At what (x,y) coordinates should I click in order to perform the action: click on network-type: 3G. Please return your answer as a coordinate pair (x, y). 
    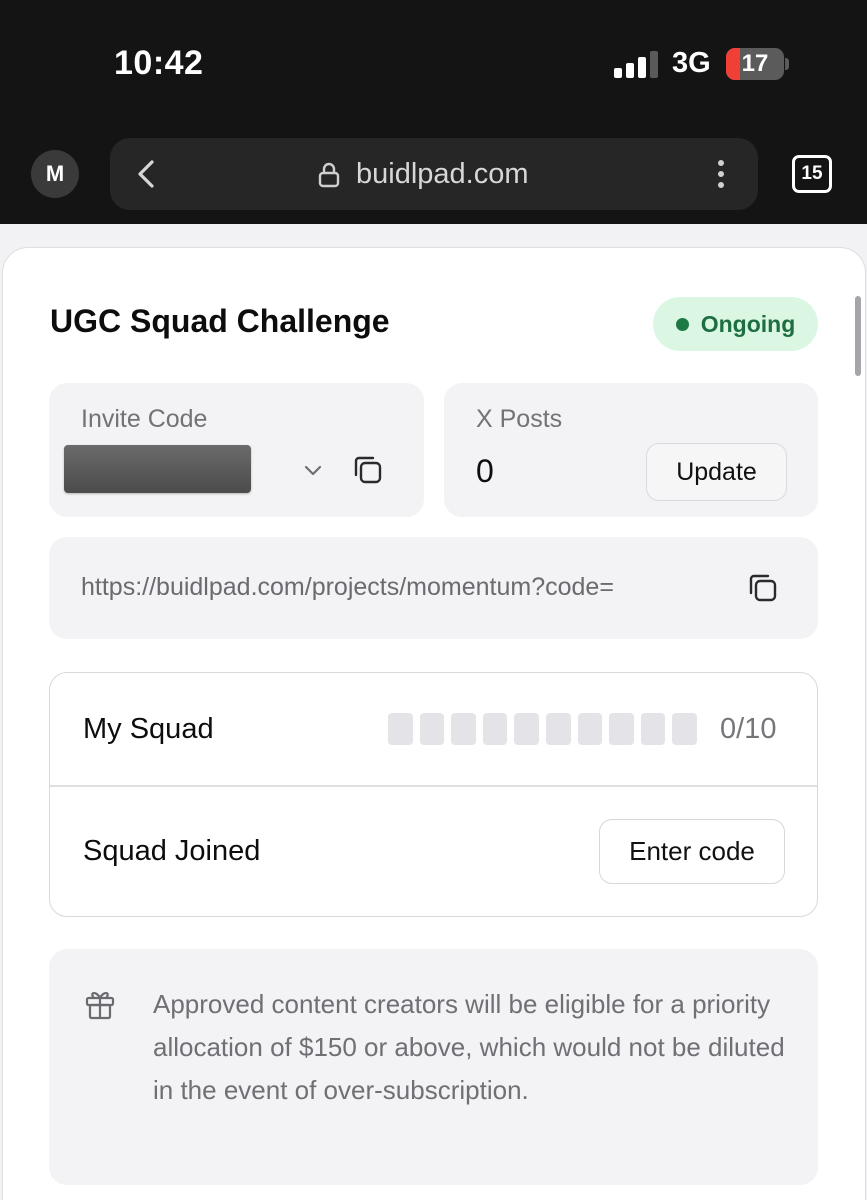
    Looking at the image, I should click on (691, 63).